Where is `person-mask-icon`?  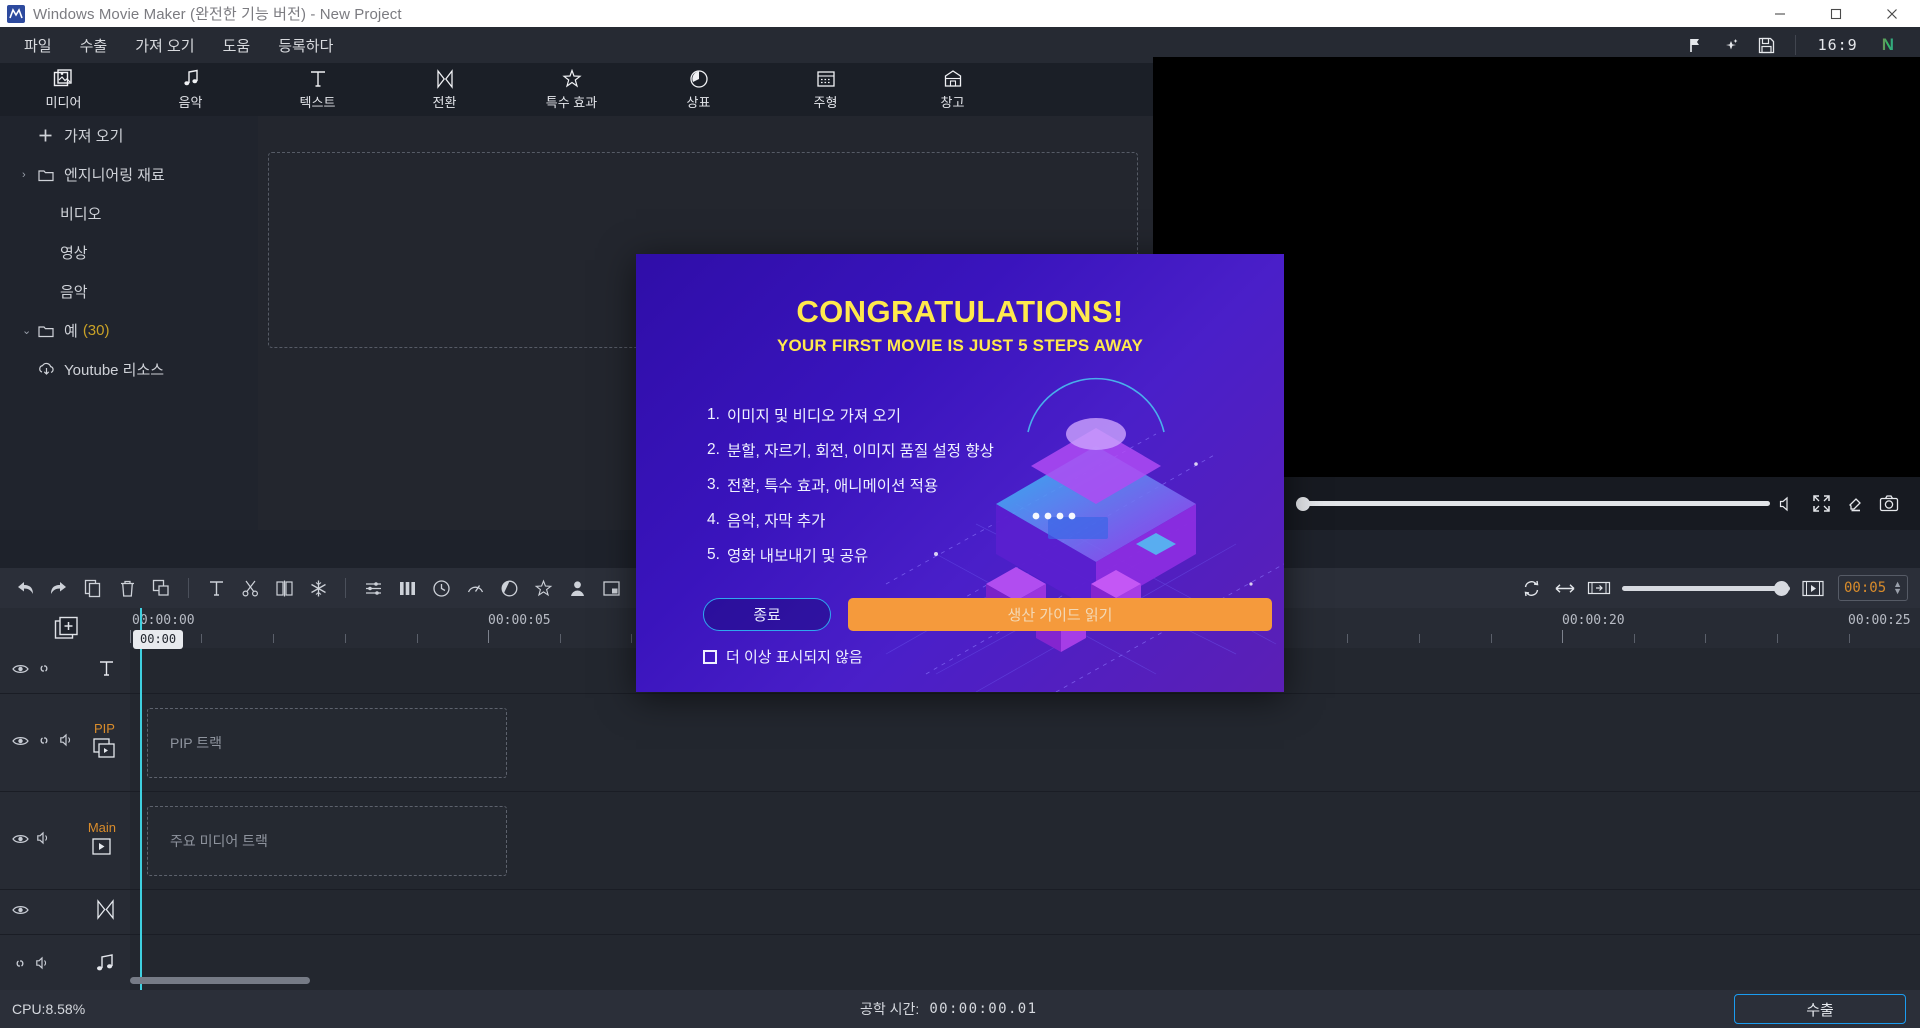
person-mask-icon is located at coordinates (577, 588).